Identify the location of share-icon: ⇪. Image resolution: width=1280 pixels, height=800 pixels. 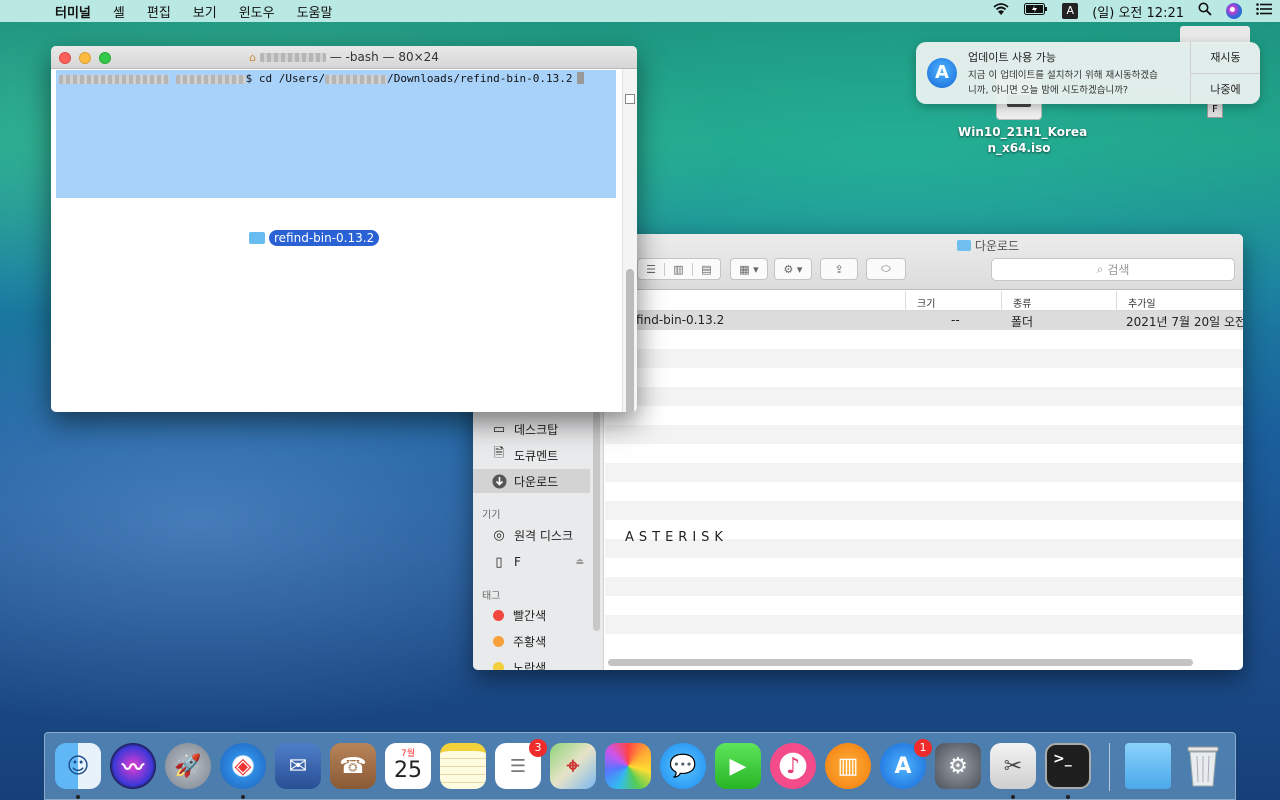
(839, 269).